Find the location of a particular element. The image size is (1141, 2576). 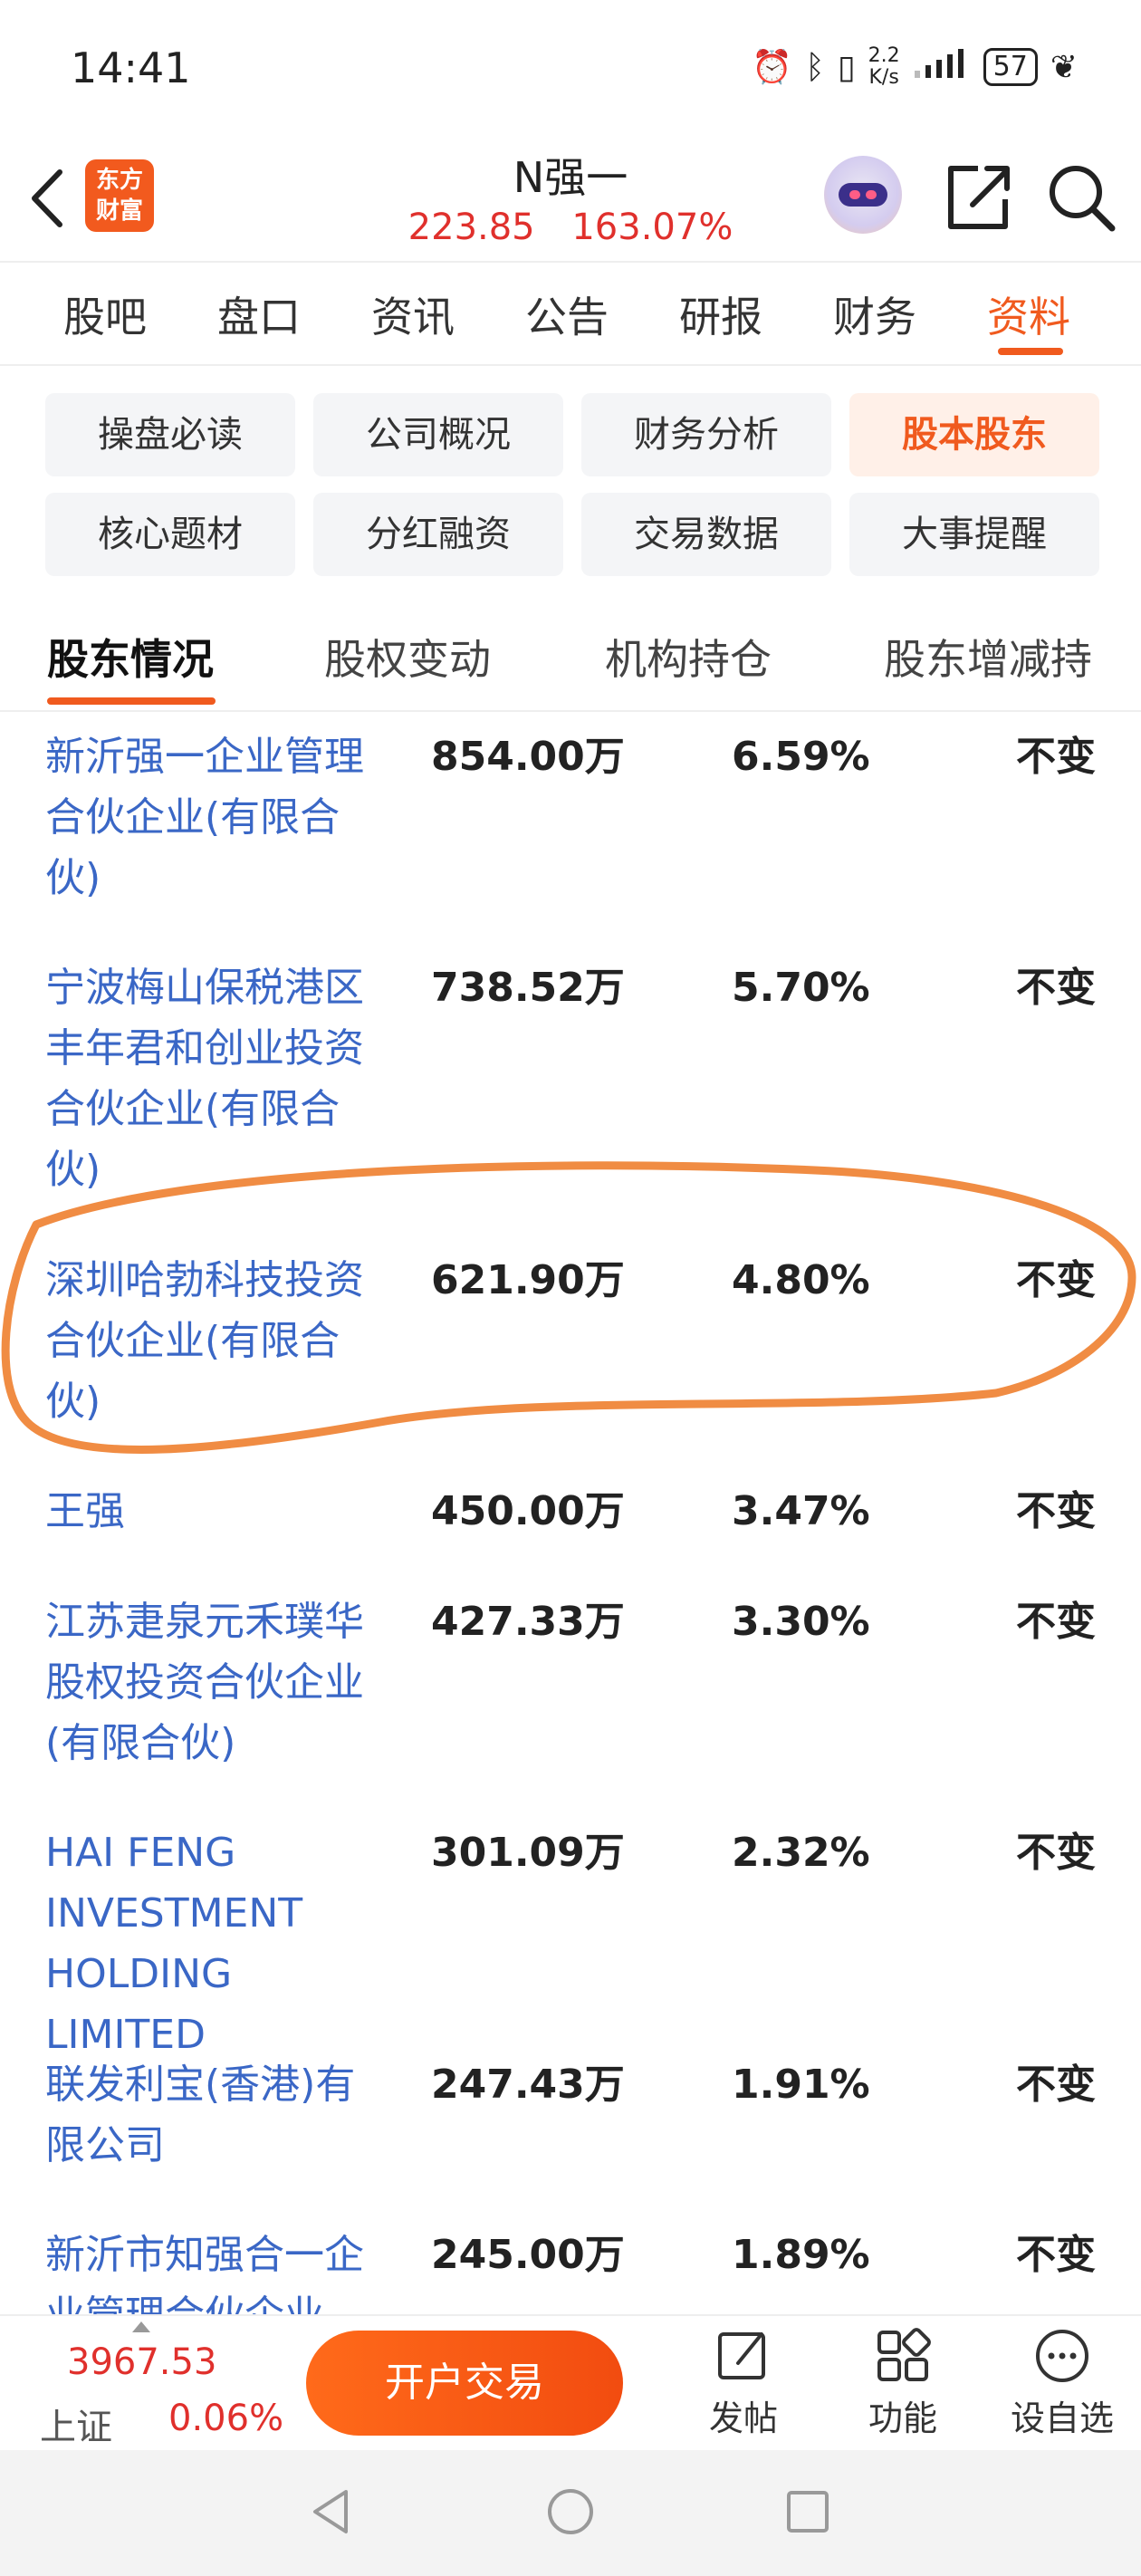

bottom-bar: 3967.53 上证 0.06% 开户交易 发帖 功能 设自选 is located at coordinates (570, 2382).